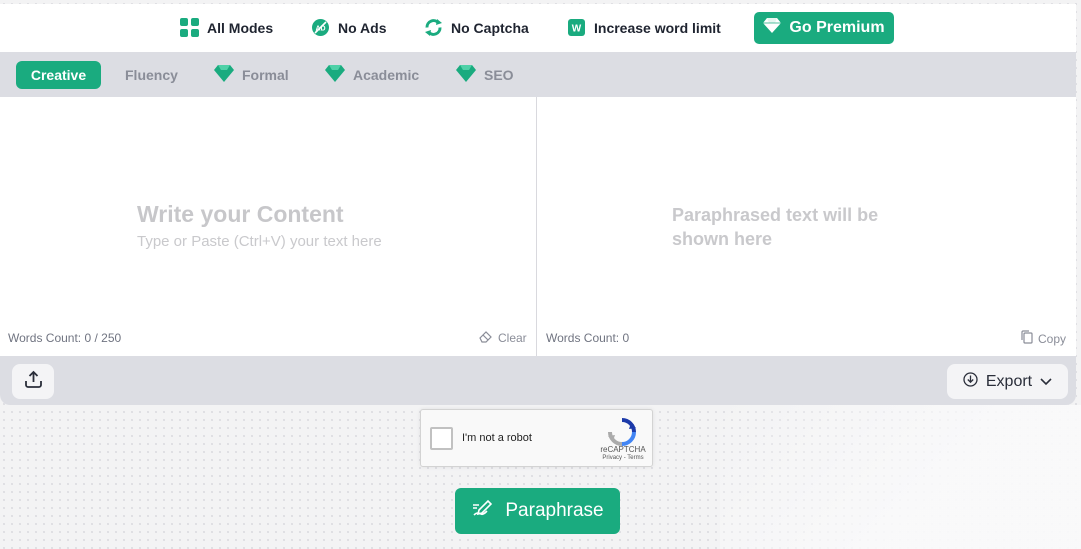 This screenshot has width=1081, height=549. I want to click on no-ads-icon: AD, so click(320, 27).